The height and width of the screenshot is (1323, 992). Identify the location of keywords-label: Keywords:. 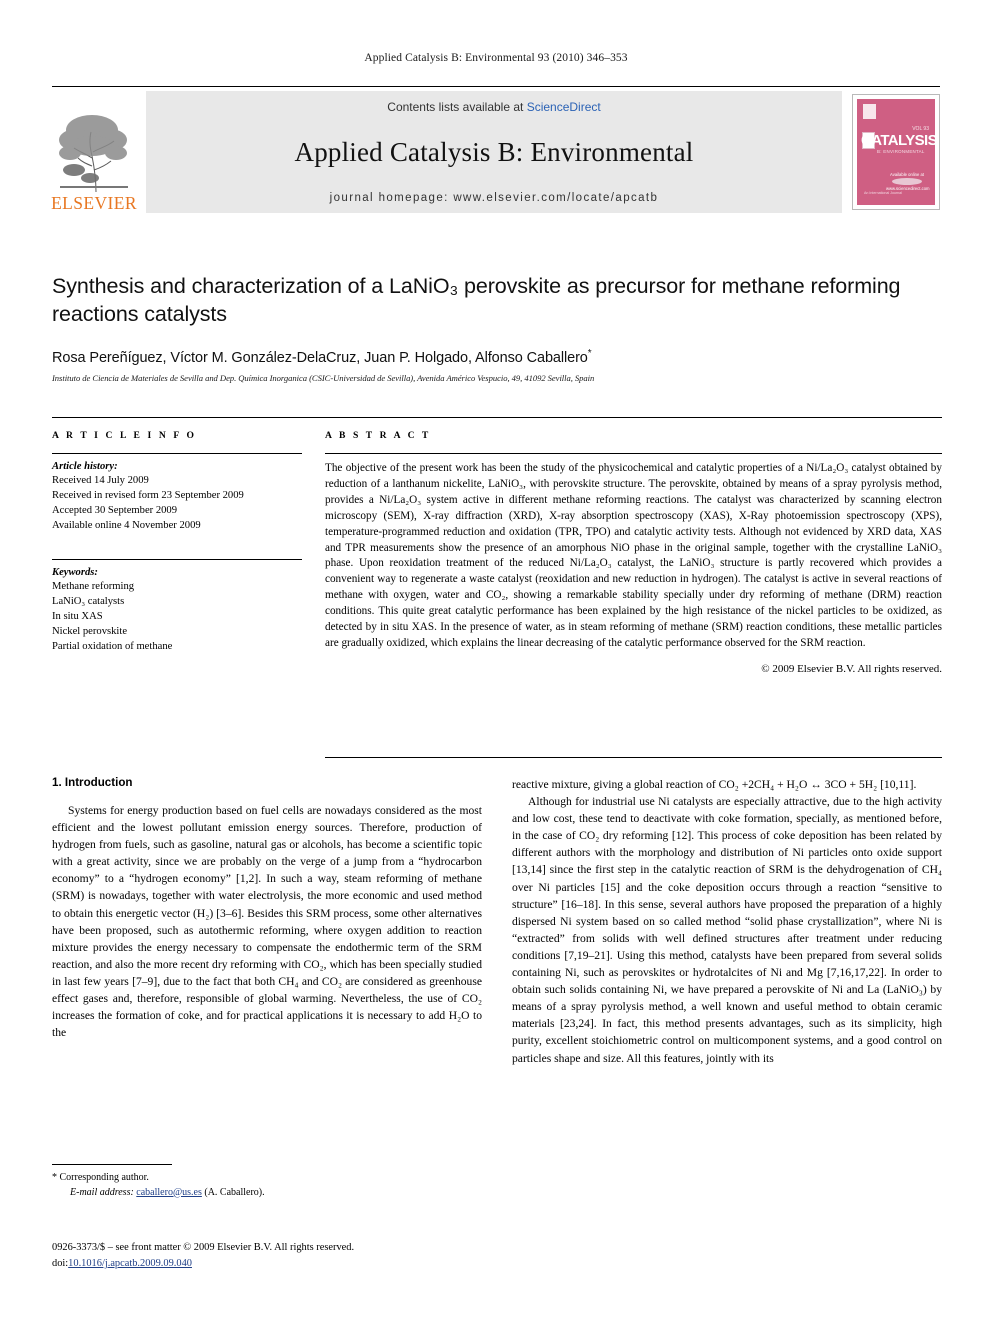
(75, 573).